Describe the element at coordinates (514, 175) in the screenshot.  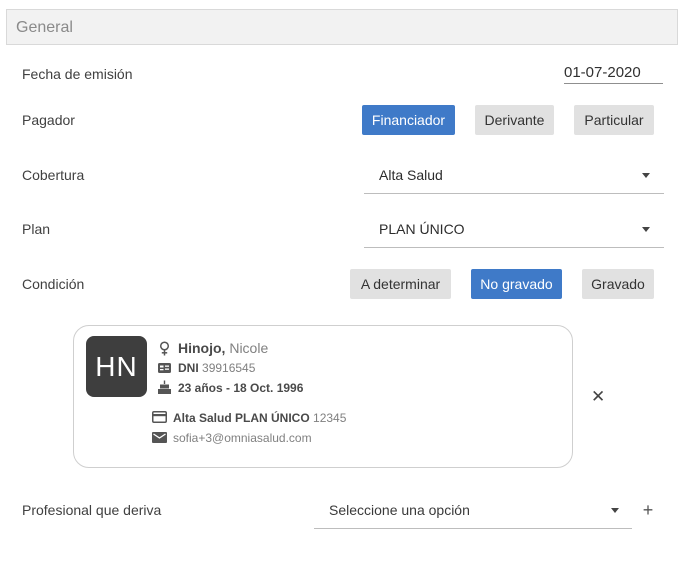
I see `cobertura-select: Alta Salud` at that location.